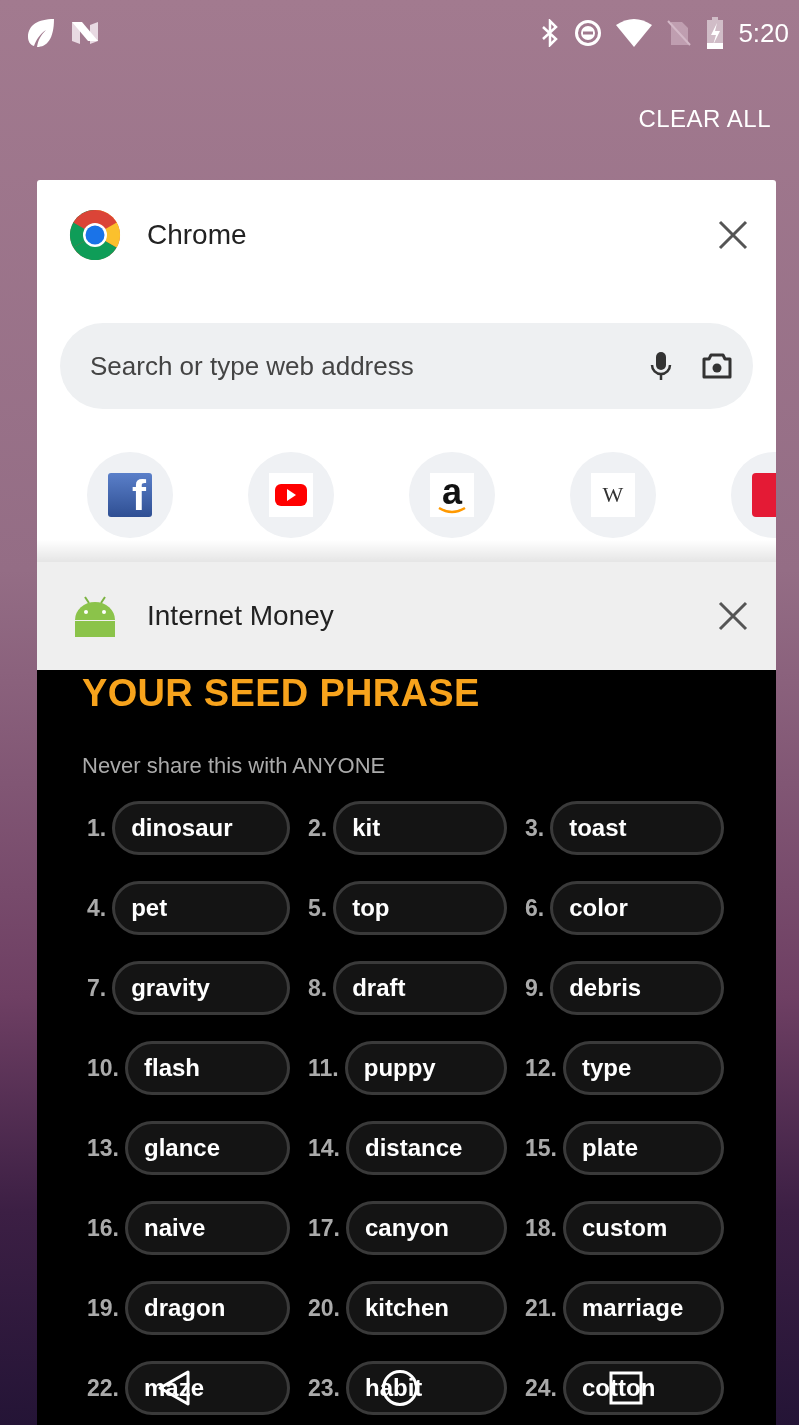 Image resolution: width=799 pixels, height=1425 pixels. What do you see at coordinates (197, 235) in the screenshot?
I see `app-name: Chrome` at bounding box center [197, 235].